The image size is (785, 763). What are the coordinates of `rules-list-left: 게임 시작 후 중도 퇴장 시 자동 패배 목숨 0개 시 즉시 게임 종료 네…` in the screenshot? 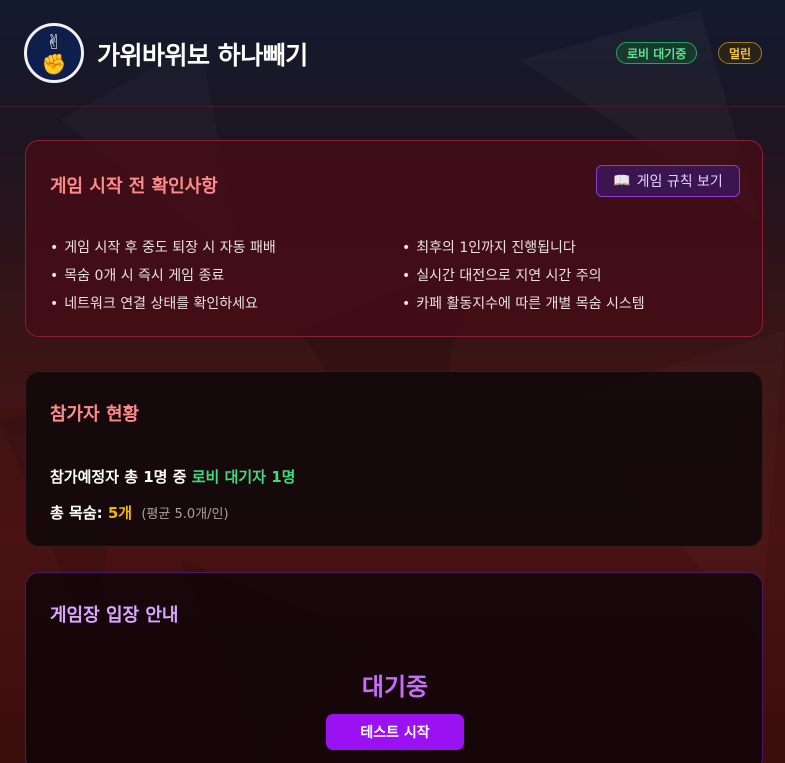 It's located at (163, 279).